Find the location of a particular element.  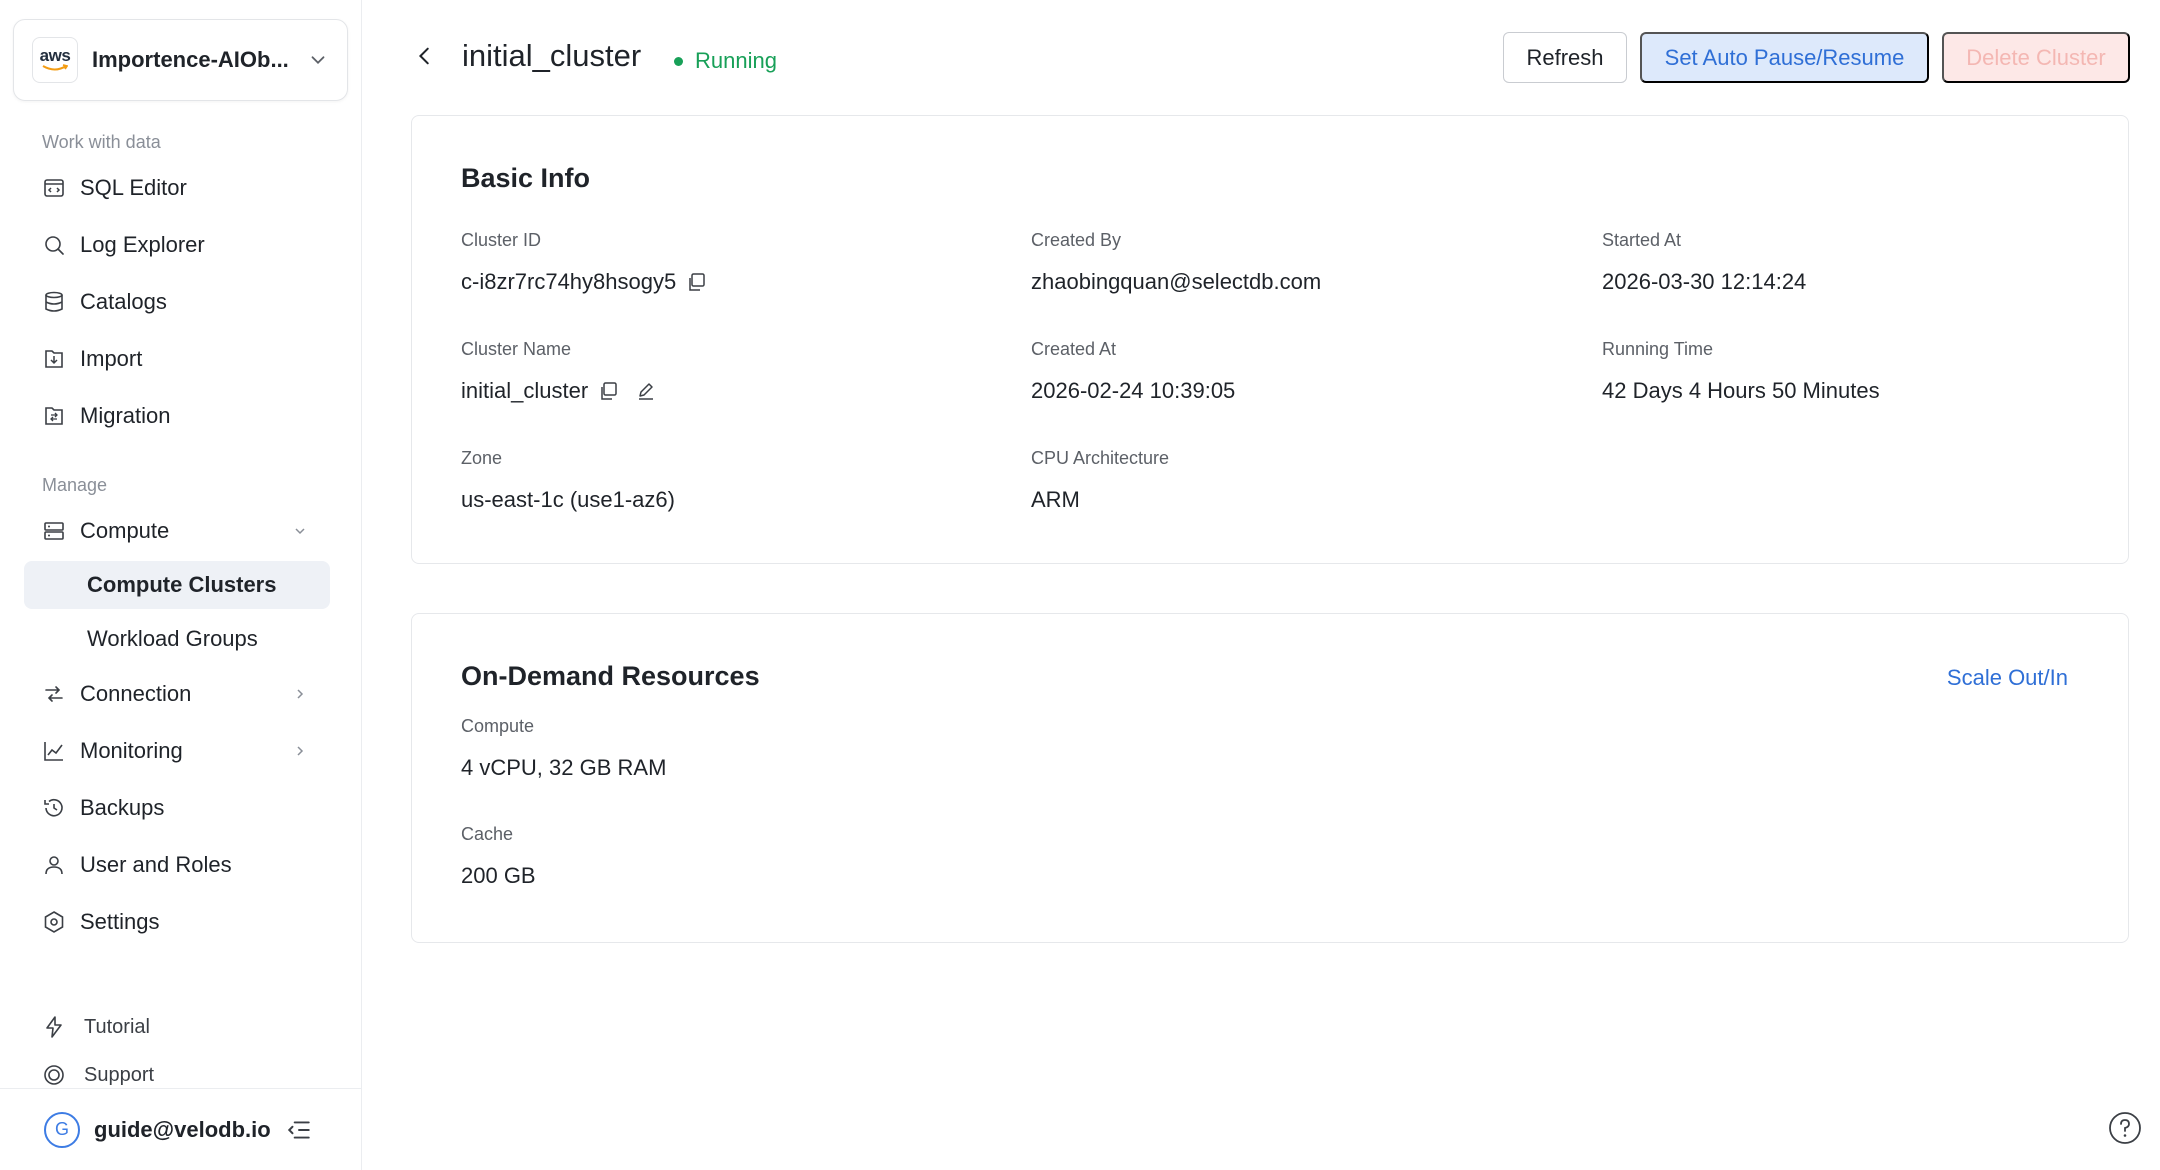

compute-value: 4 vCPU, 32 GB RAM is located at coordinates (564, 767).